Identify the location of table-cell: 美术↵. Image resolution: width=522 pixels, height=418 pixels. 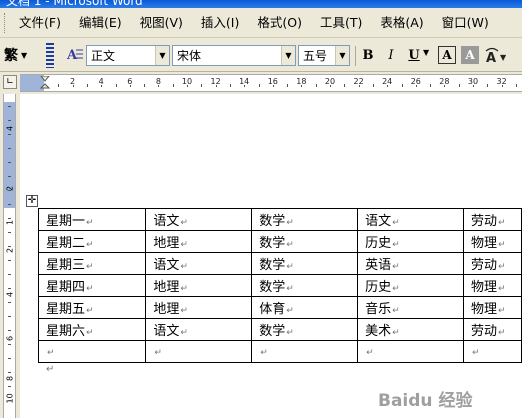
(410, 329).